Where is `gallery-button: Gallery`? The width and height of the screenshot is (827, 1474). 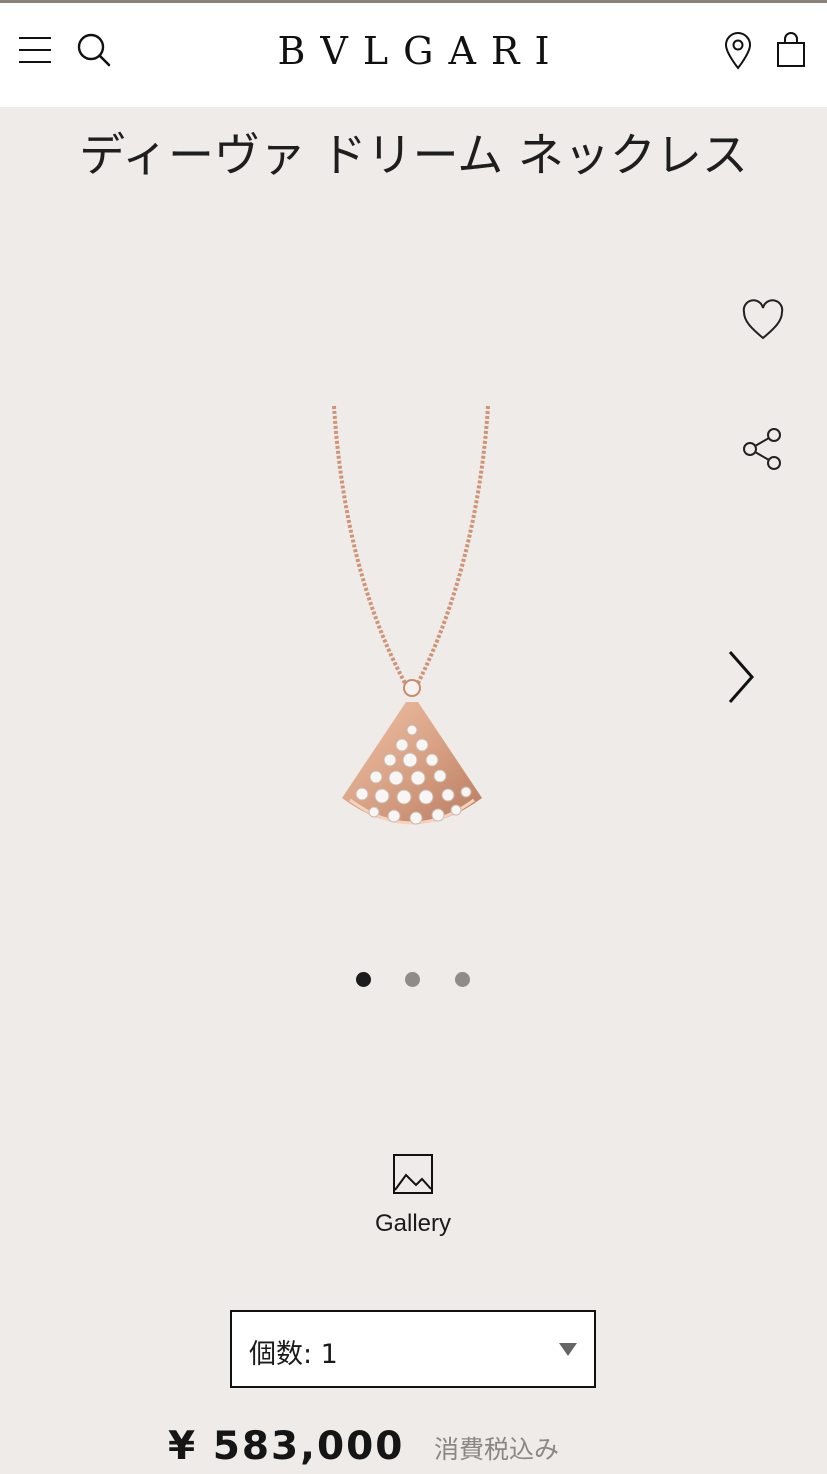
gallery-button: Gallery is located at coordinates (413, 1200).